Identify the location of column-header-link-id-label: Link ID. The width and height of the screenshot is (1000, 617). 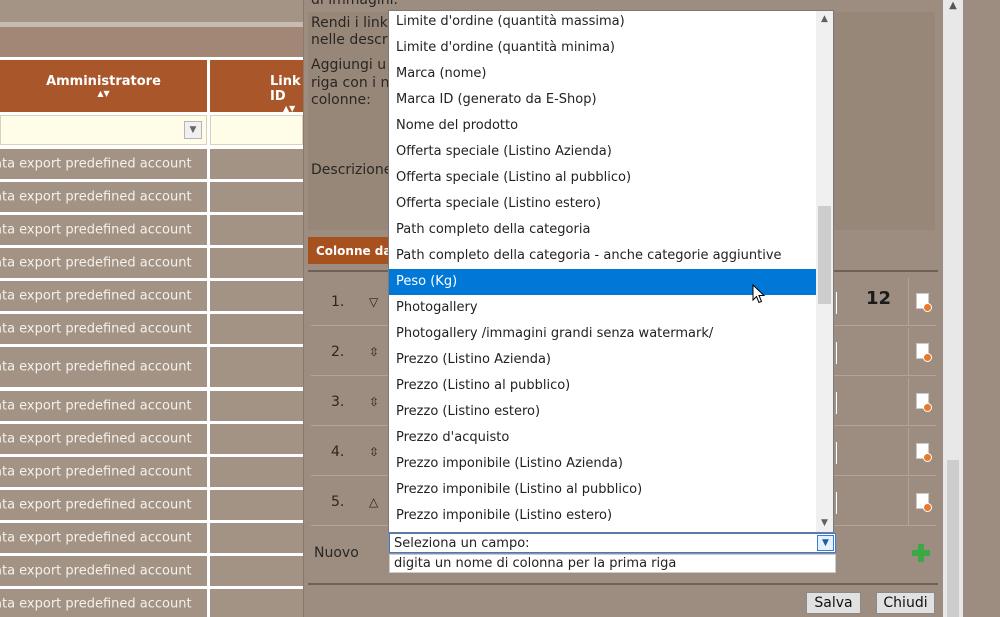
(285, 89).